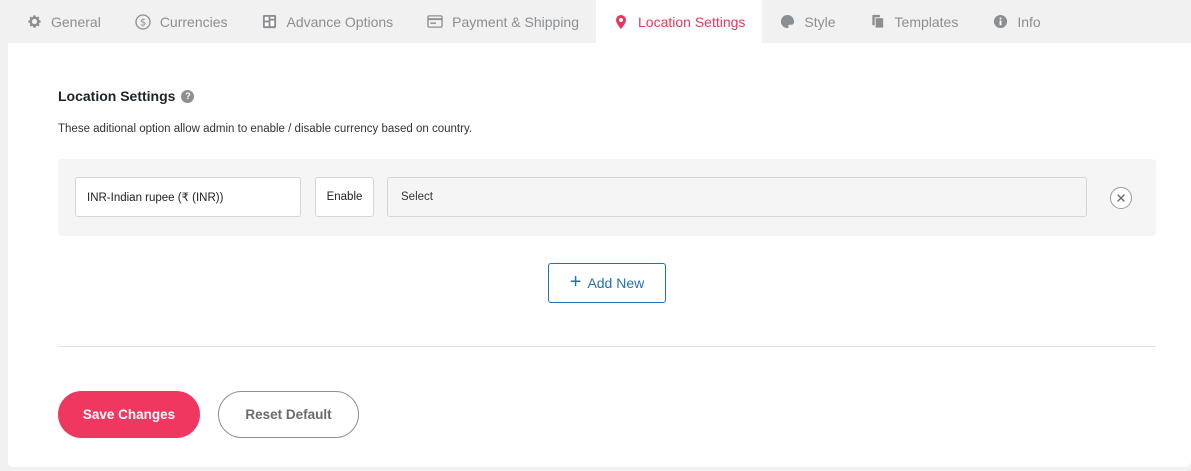 The height and width of the screenshot is (471, 1191). Describe the element at coordinates (288, 414) in the screenshot. I see `reset-default-button: Reset Default` at that location.